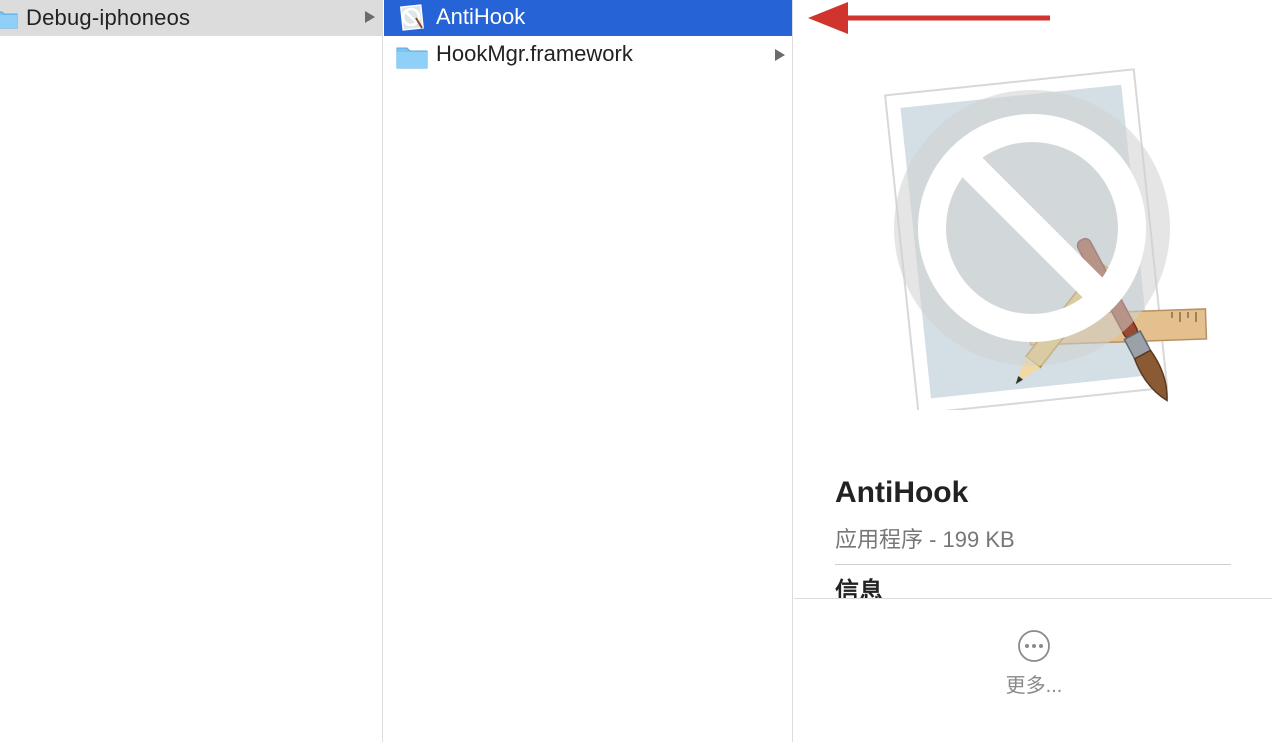  Describe the element at coordinates (985, 588) in the screenshot. I see `section-header-info: 信息` at that location.